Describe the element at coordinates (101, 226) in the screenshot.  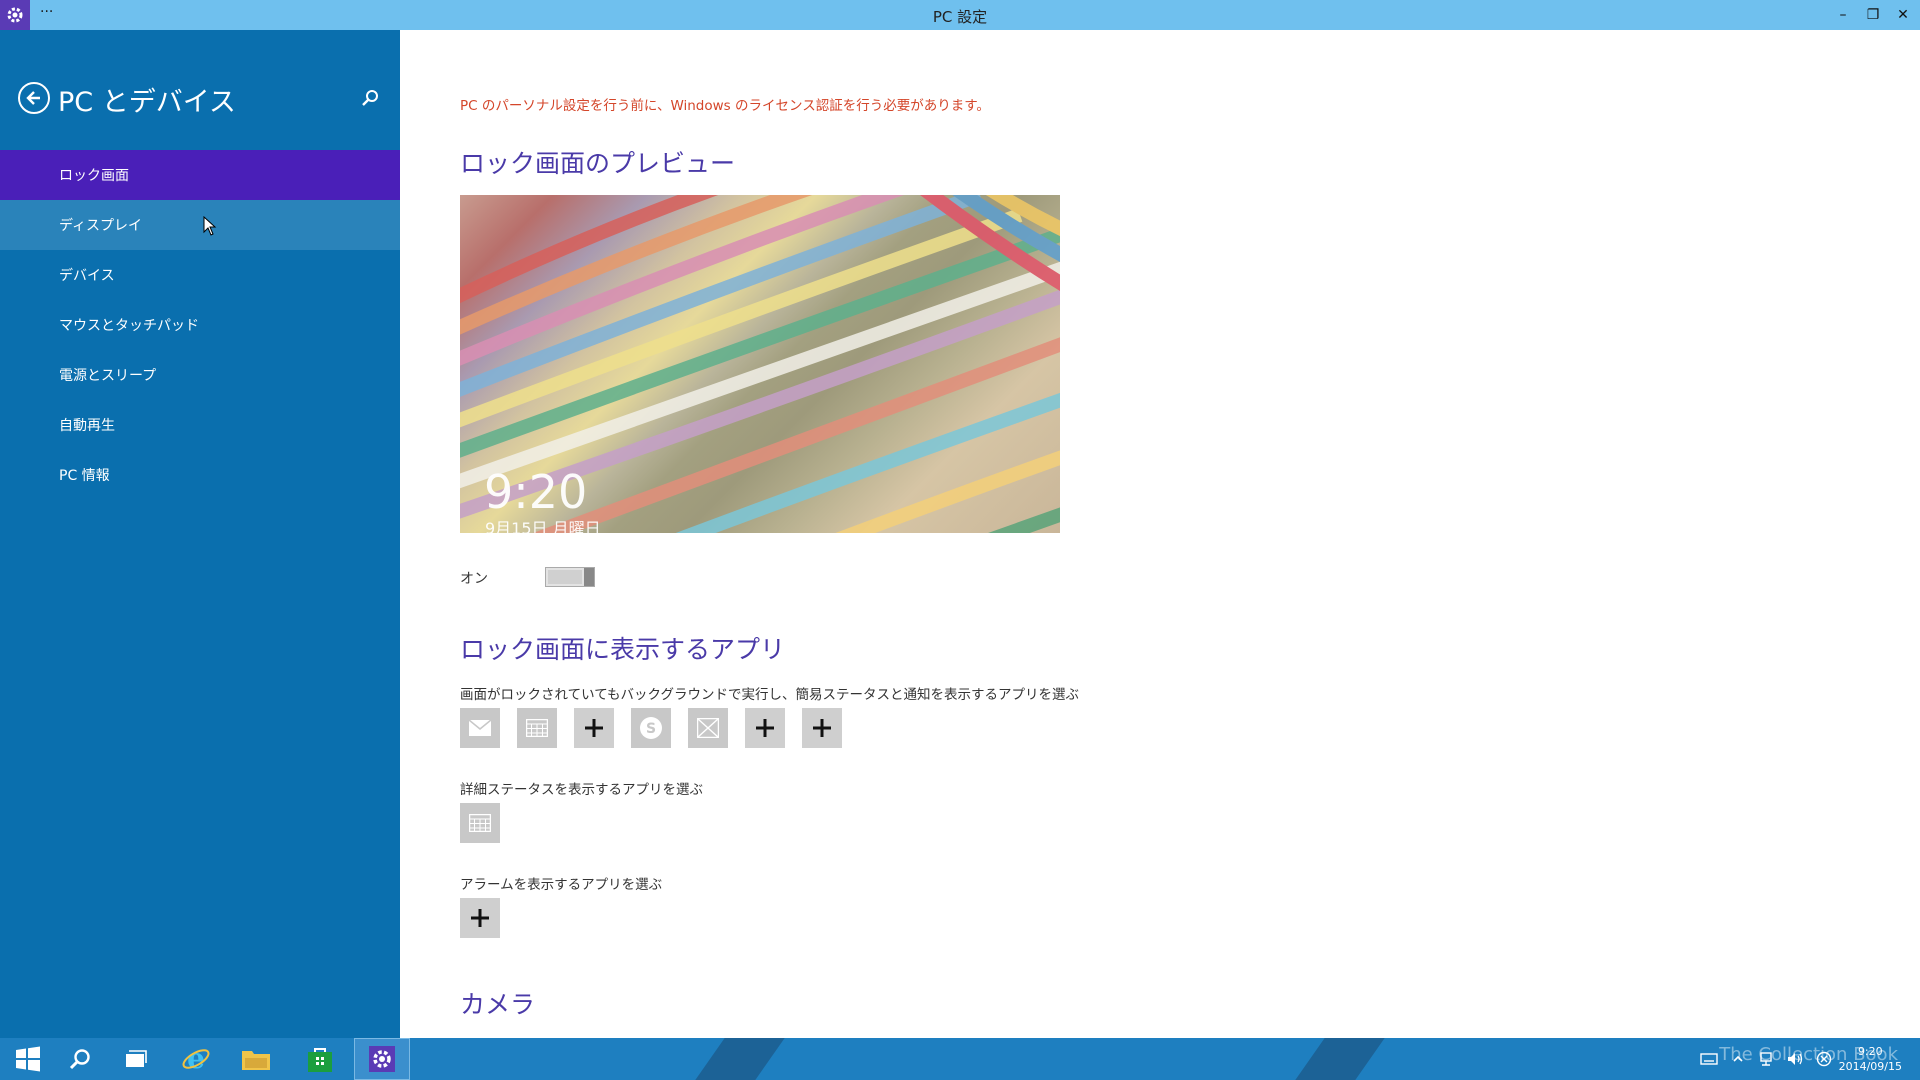
I see `sidebar-item-label: ディスプレイ` at that location.